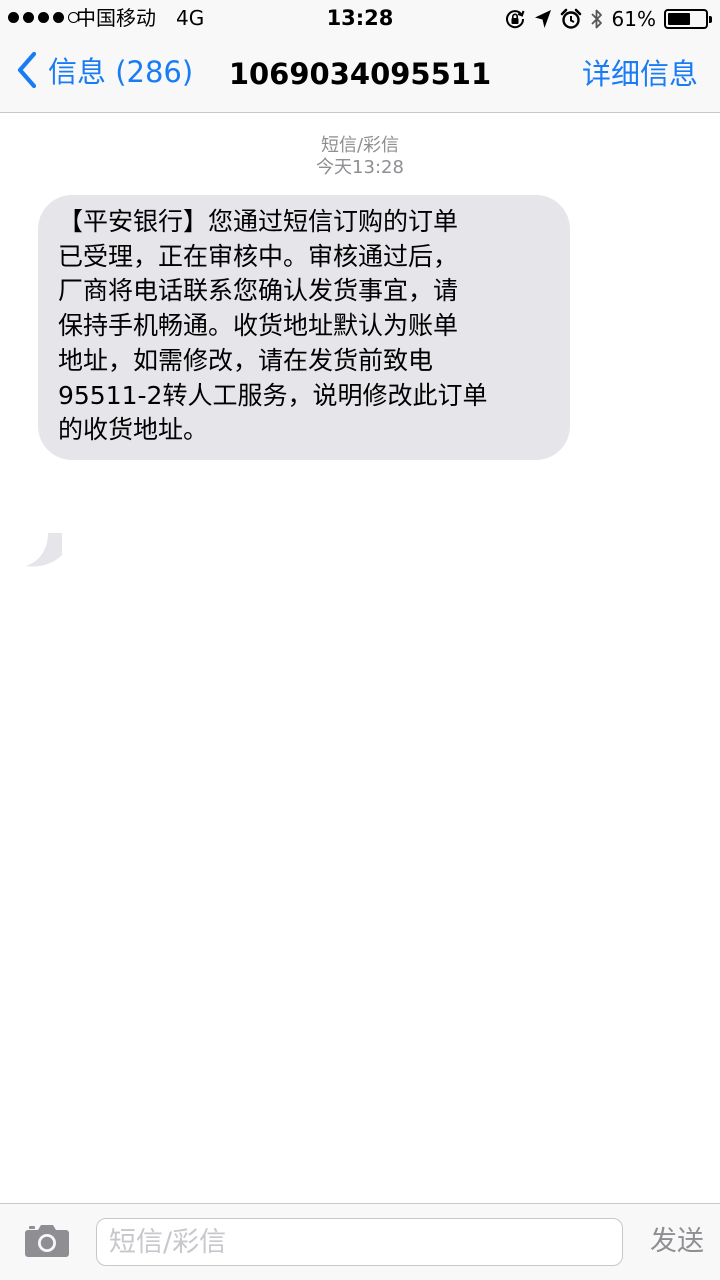  I want to click on message-line: 厂商将电话联系您确认发货事宜，请, so click(258, 291).